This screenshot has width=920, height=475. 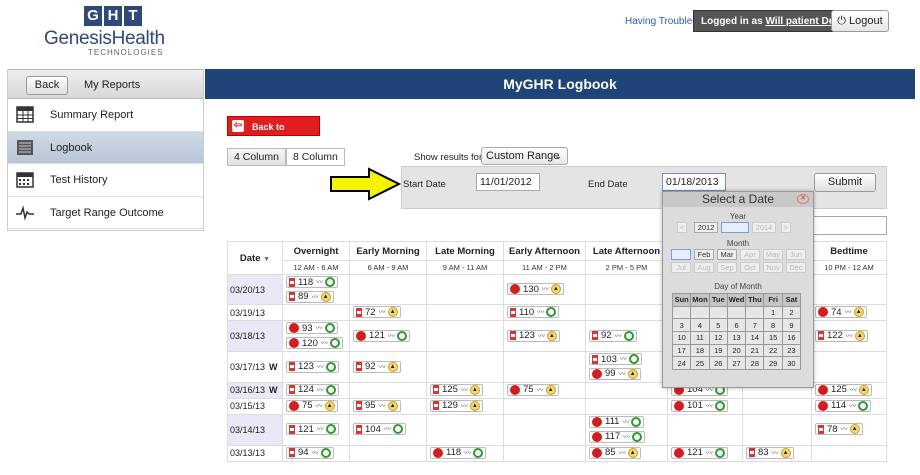 I want to click on week-row: 24 25 26 27 28 29 30, so click(x=736, y=363).